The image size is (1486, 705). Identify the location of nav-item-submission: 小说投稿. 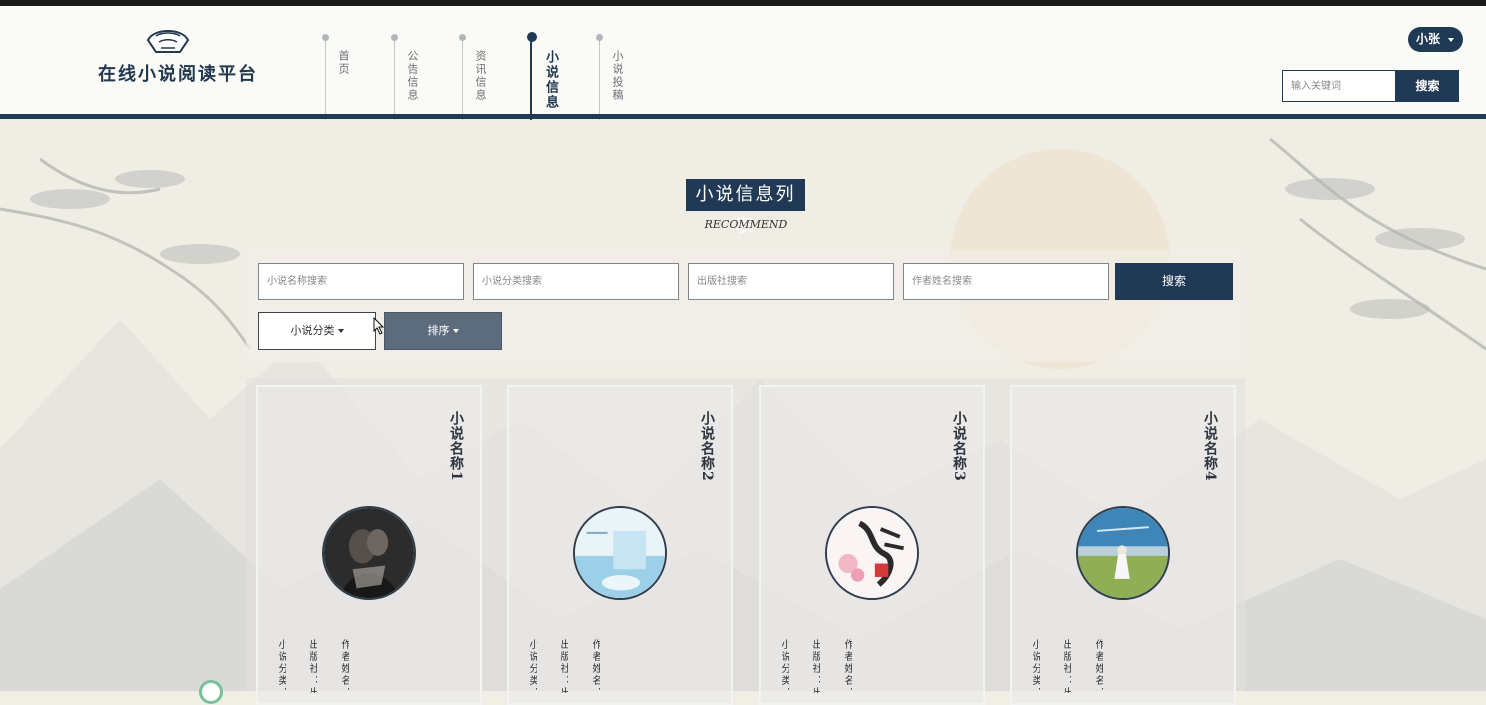
(610, 77).